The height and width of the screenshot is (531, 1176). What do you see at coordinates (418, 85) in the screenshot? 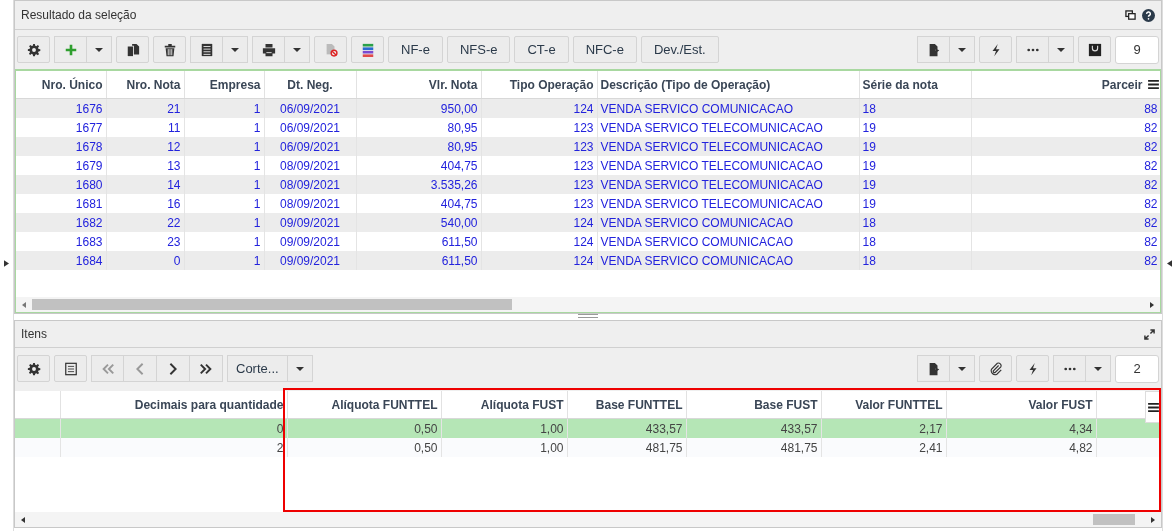
I see `column-header: Vlr. Nota` at bounding box center [418, 85].